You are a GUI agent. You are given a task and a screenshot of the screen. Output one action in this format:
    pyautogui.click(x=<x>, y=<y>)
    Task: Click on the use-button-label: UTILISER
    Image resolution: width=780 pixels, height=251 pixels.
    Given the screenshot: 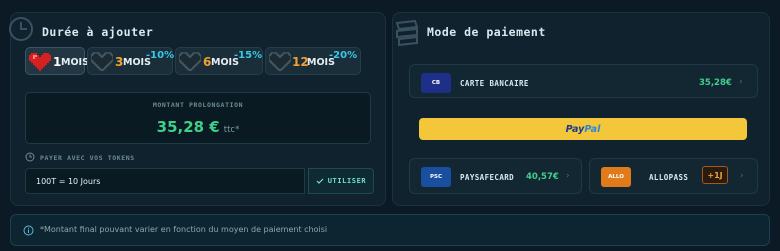 What is the action you would take?
    pyautogui.click(x=347, y=181)
    